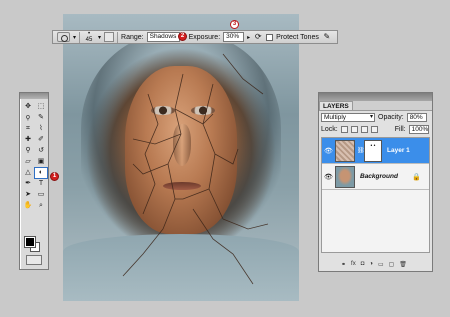 This screenshot has width=450, height=317. Describe the element at coordinates (28, 184) in the screenshot. I see `pen-icon: ✒` at that location.